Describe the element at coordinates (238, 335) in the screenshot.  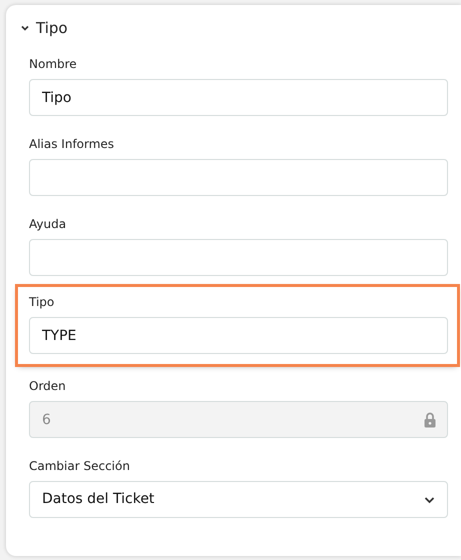
I see `input-field: TYPE` at that location.